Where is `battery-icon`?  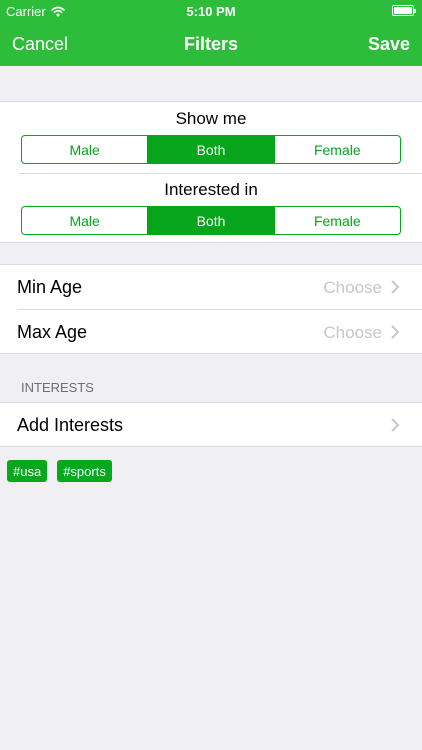 battery-icon is located at coordinates (404, 10).